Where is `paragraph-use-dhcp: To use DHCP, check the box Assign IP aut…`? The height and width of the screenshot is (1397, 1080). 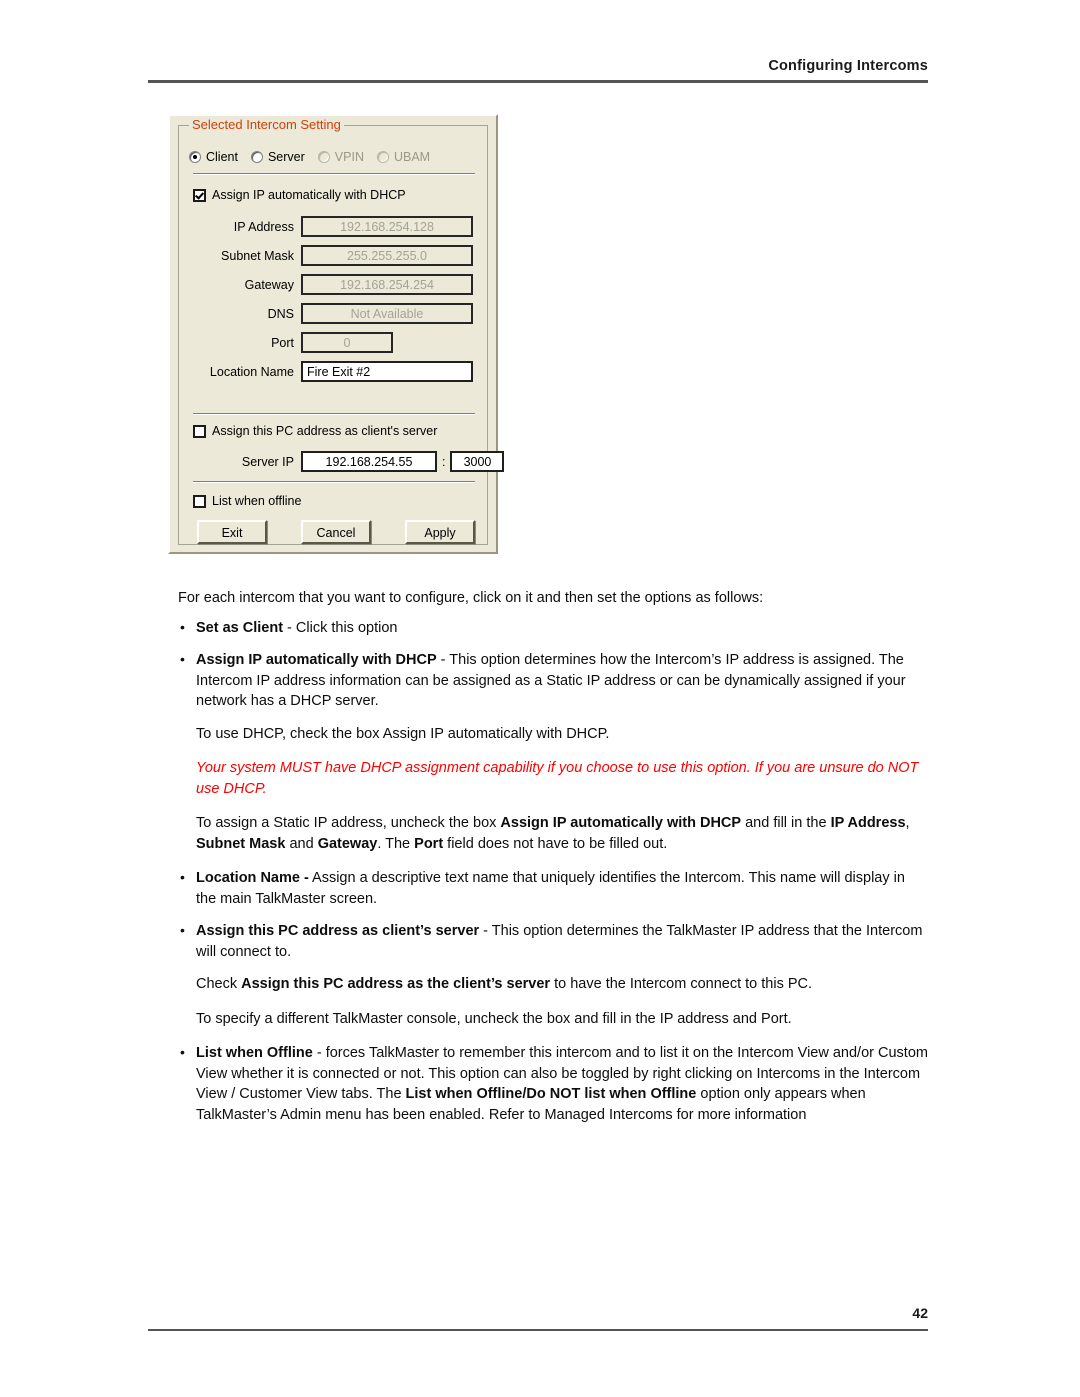
paragraph-use-dhcp: To use DHCP, check the box Assign IP aut… is located at coordinates (403, 733).